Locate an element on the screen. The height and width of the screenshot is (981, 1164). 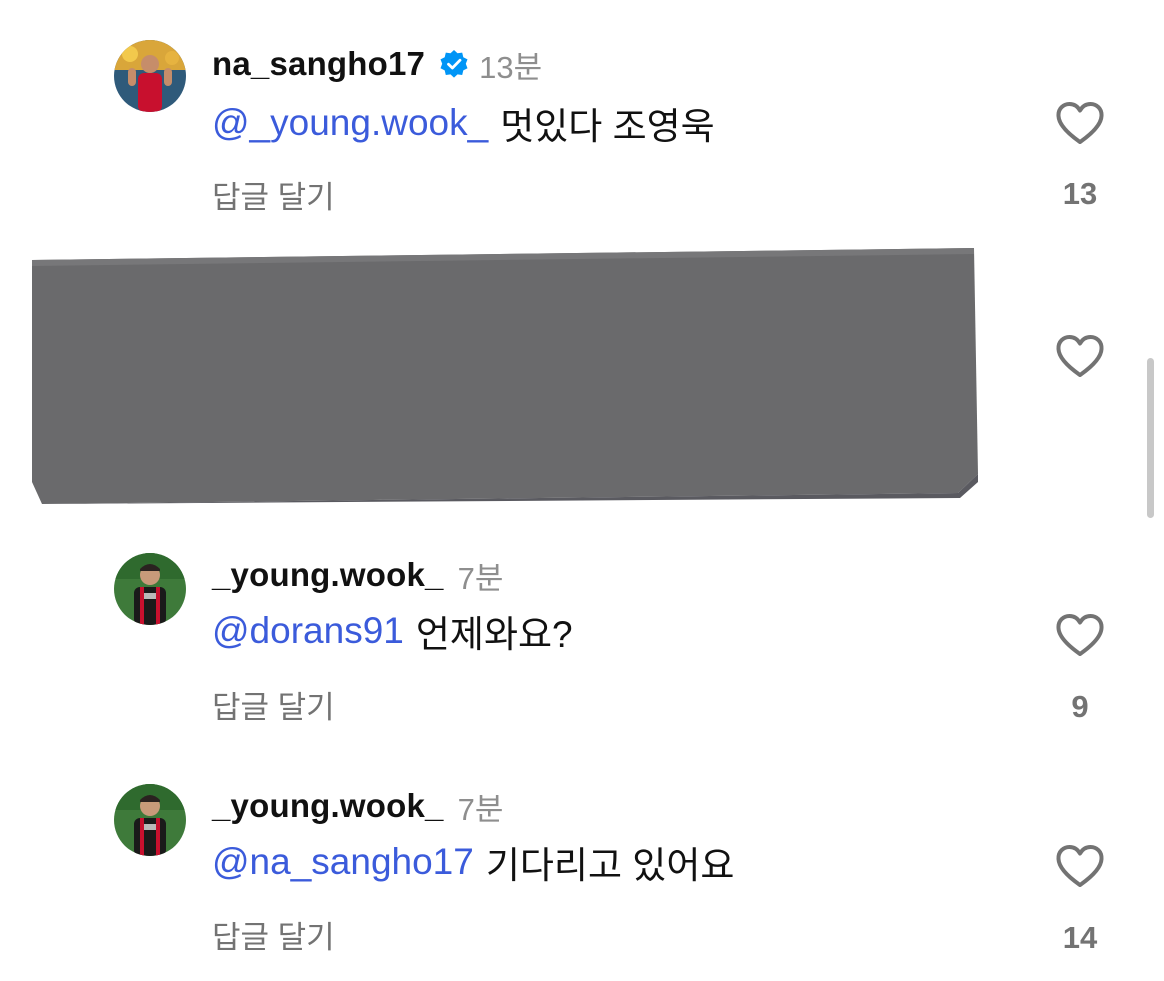
comment-body: @dorans91 언제와요? is located at coordinates (392, 631).